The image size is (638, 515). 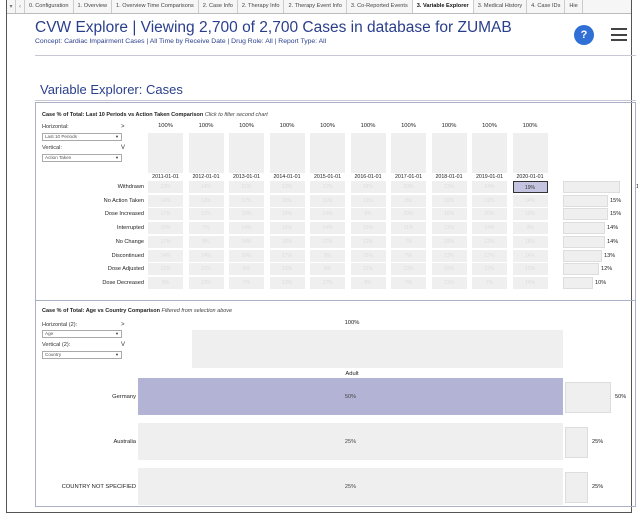 I want to click on help-button: ?, so click(x=584, y=35).